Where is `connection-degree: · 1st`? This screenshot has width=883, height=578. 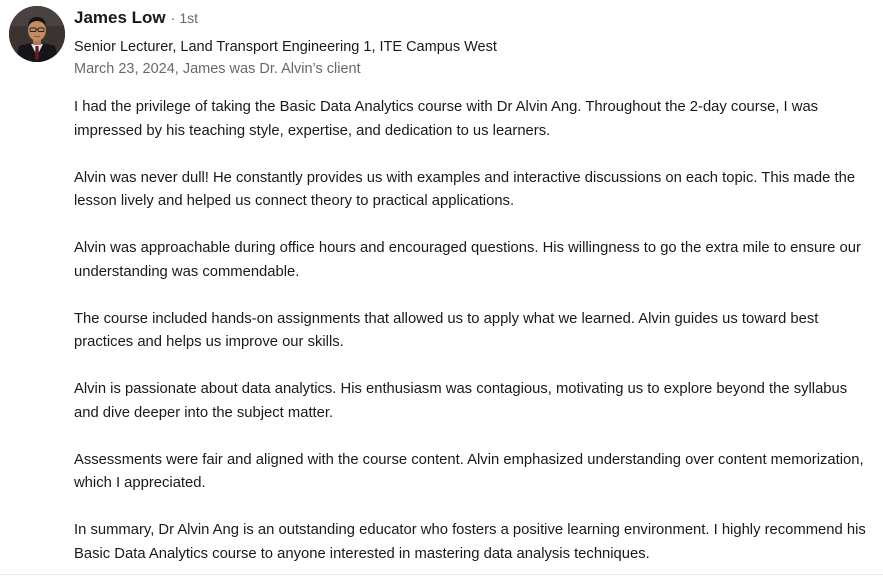
connection-degree: · 1st is located at coordinates (184, 18).